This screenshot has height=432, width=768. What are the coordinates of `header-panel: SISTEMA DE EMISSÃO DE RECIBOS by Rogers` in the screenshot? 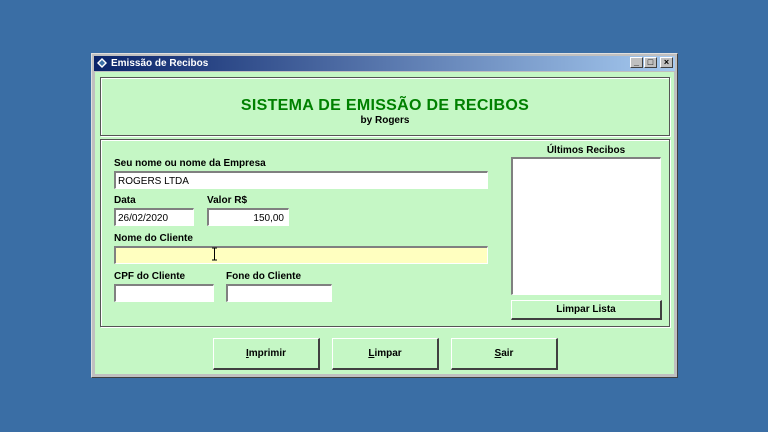 It's located at (385, 106).